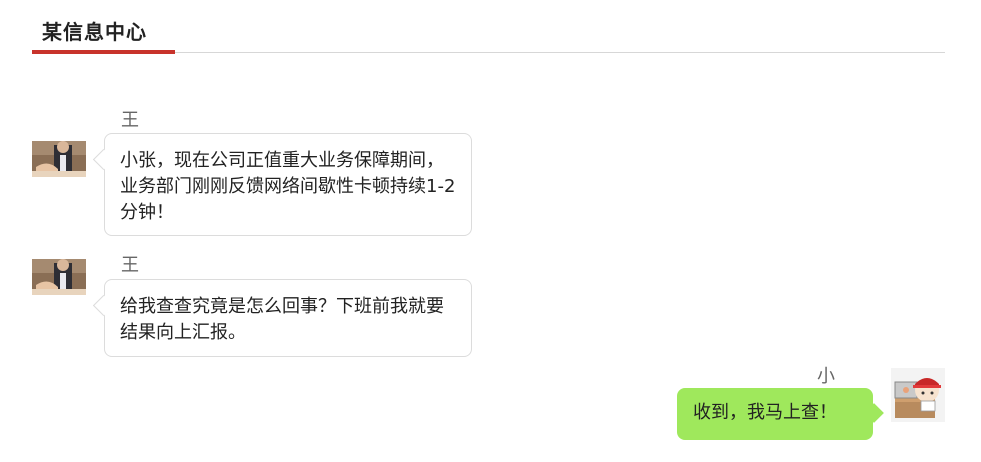 The width and height of the screenshot is (981, 462). I want to click on message-bubble: 给我查查究竟是怎么回事？下班前我就要结果向上汇报。, so click(288, 318).